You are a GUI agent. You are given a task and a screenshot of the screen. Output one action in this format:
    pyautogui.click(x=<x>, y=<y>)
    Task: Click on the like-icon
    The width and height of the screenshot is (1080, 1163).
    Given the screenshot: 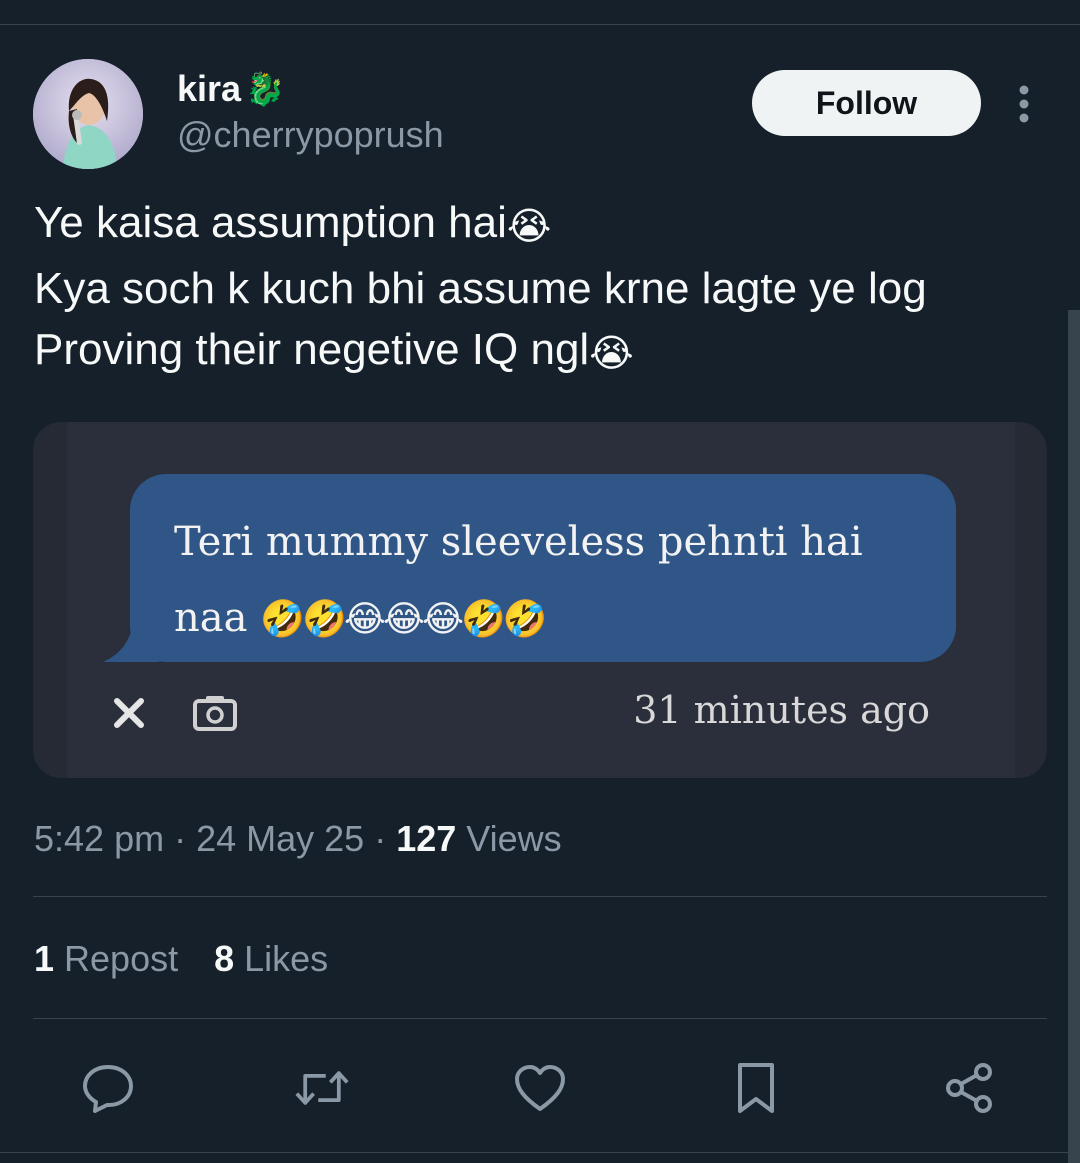 What is the action you would take?
    pyautogui.click(x=540, y=1088)
    